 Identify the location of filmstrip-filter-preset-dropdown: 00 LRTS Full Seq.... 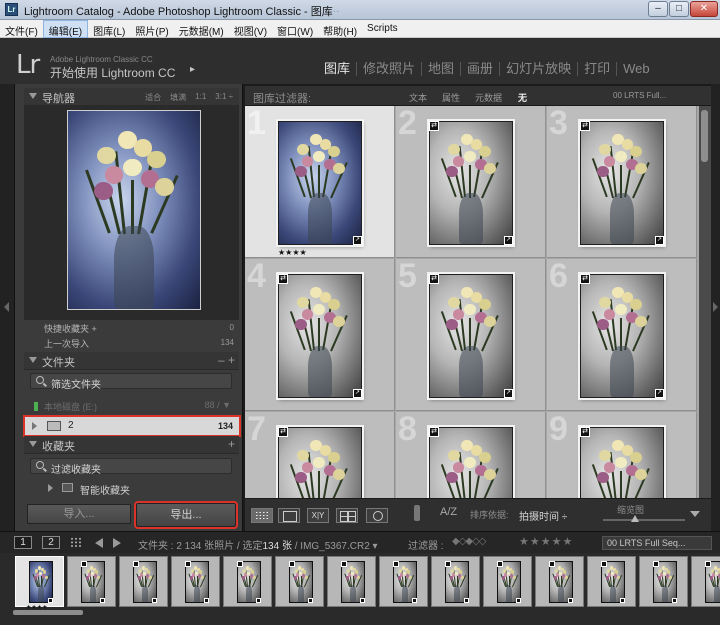
(657, 543).